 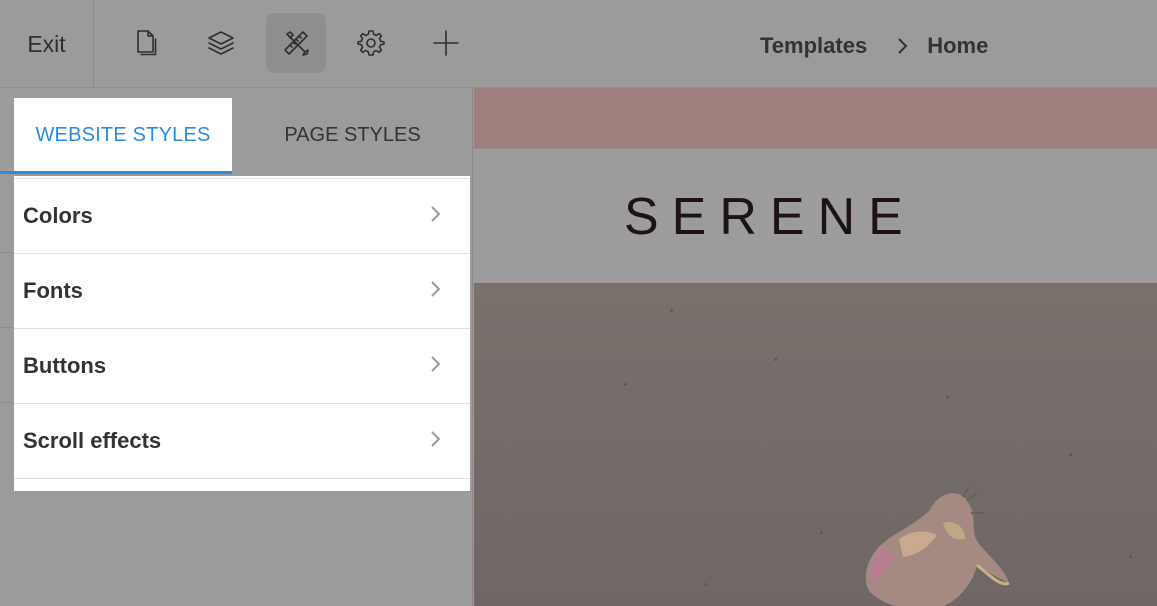 I want to click on tab-page-styles: PAGE STYLES, so click(x=352, y=135).